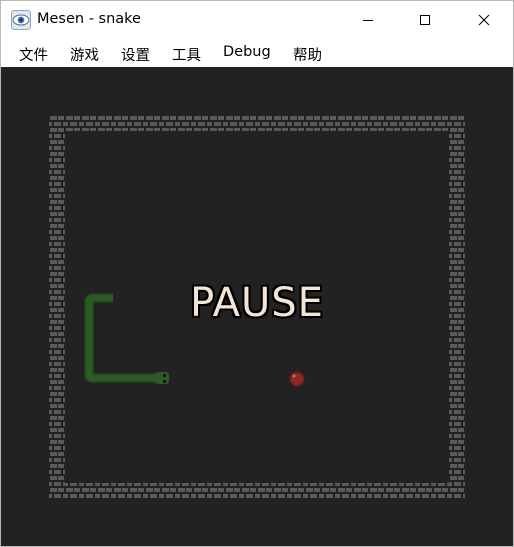  I want to click on title-bar: Mesen - snake, so click(257, 20).